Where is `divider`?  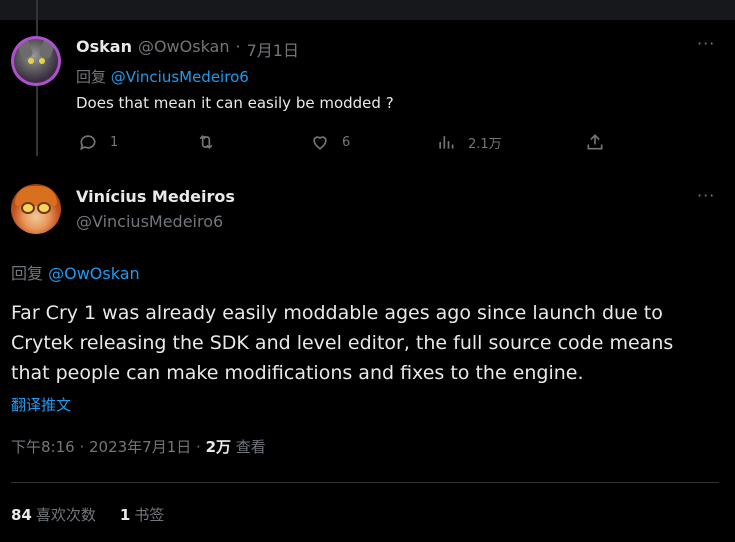
divider is located at coordinates (365, 482).